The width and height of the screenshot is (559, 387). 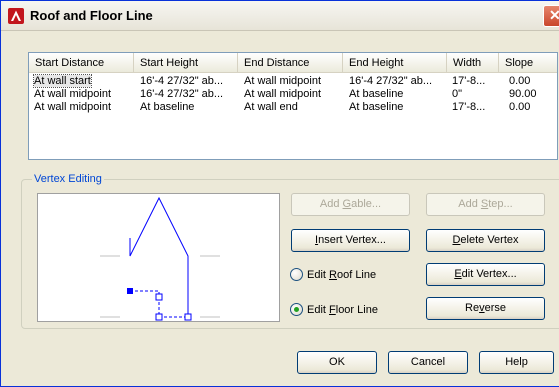 I want to click on edit-floor-line-radio-indicator, so click(x=296, y=309).